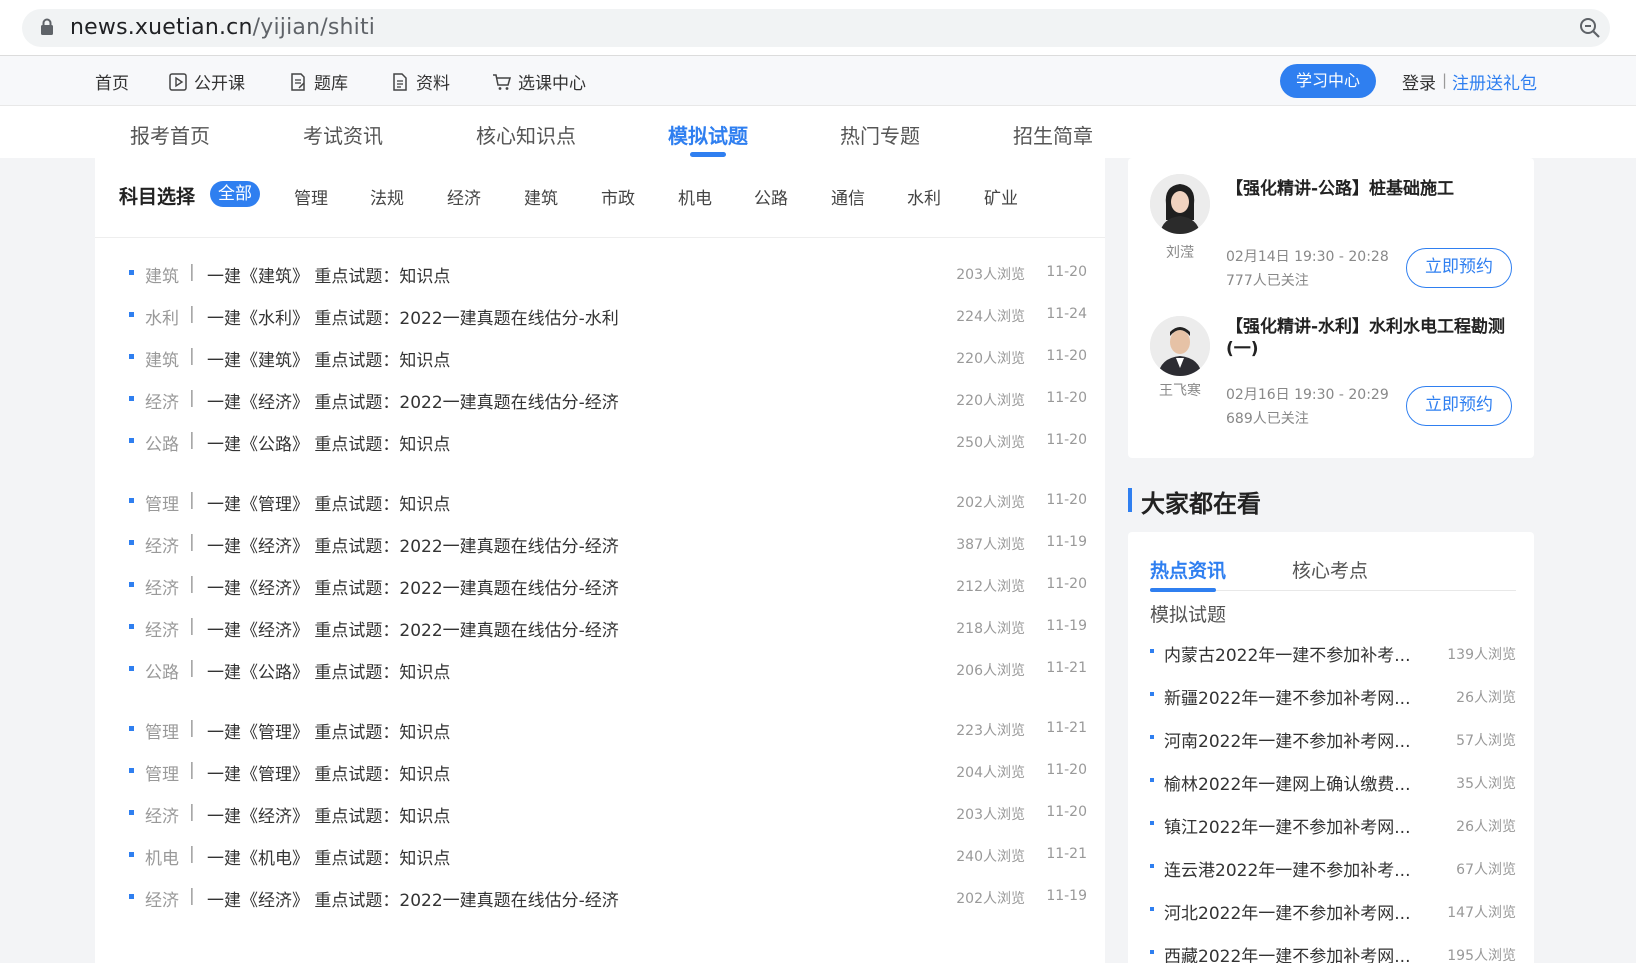  What do you see at coordinates (600, 813) in the screenshot?
I see `list-item: 经济 | 一建《经济》 重点试题：知识点 203人浏览 11-20` at bounding box center [600, 813].